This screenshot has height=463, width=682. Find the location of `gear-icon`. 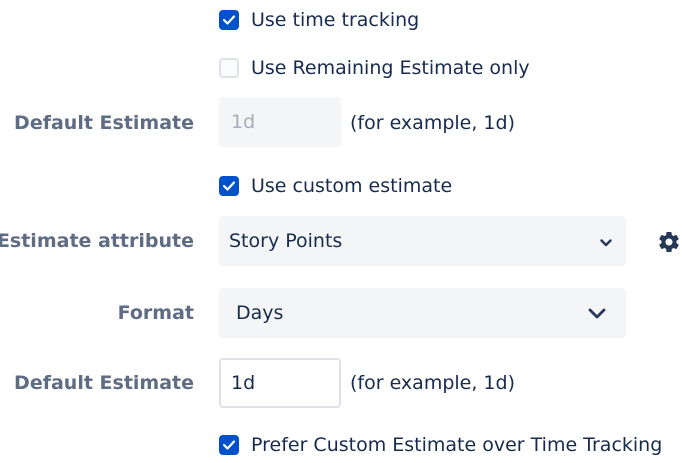

gear-icon is located at coordinates (668, 242).